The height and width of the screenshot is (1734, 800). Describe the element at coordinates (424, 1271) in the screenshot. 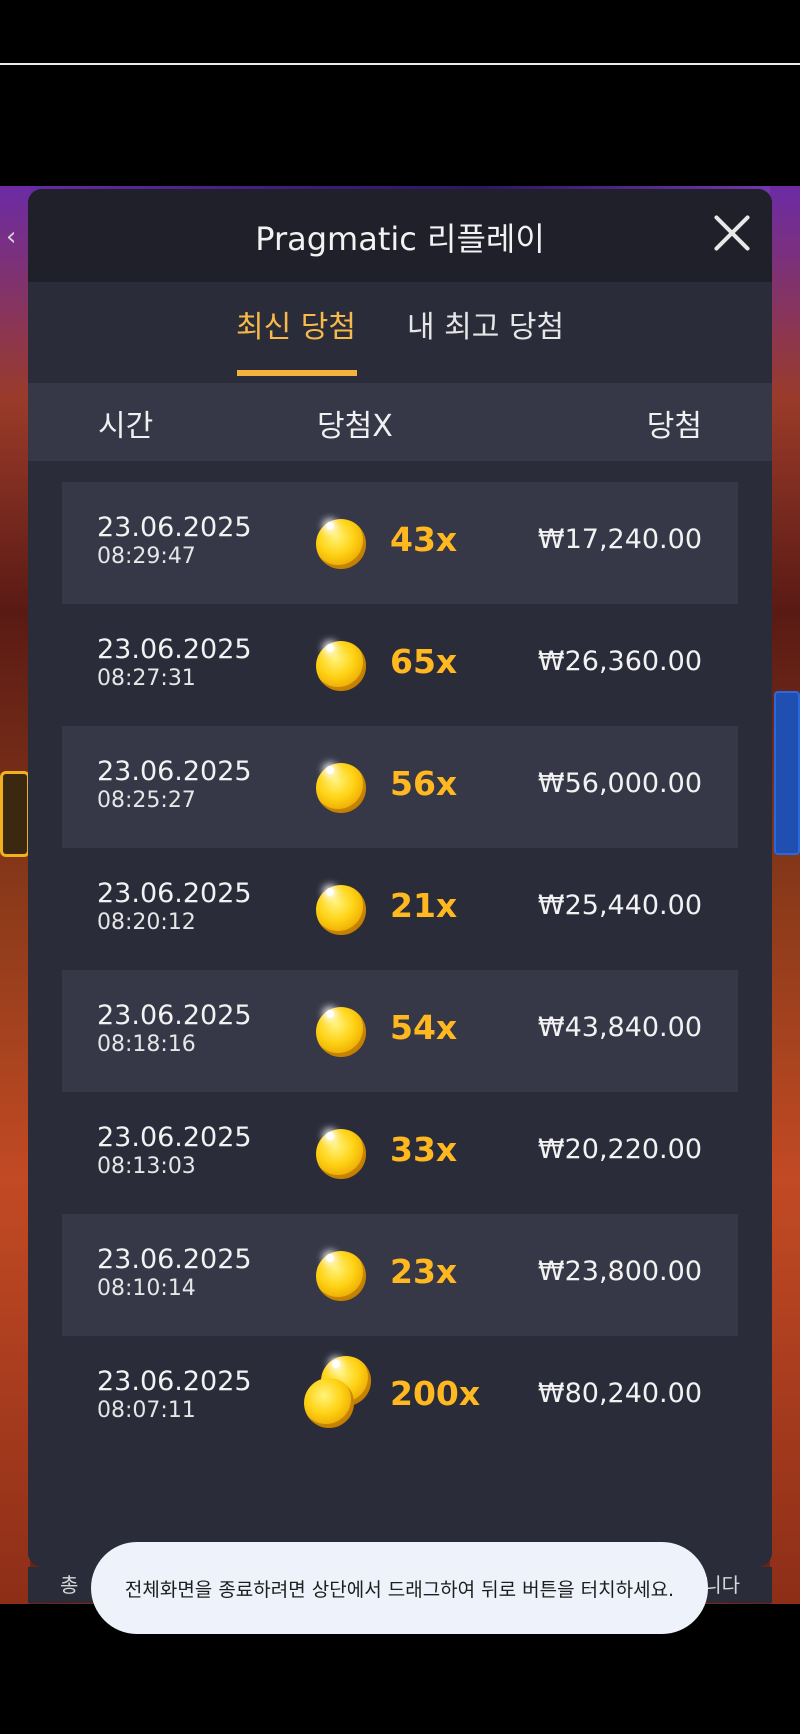

I see `row-multiplier: 23x` at that location.